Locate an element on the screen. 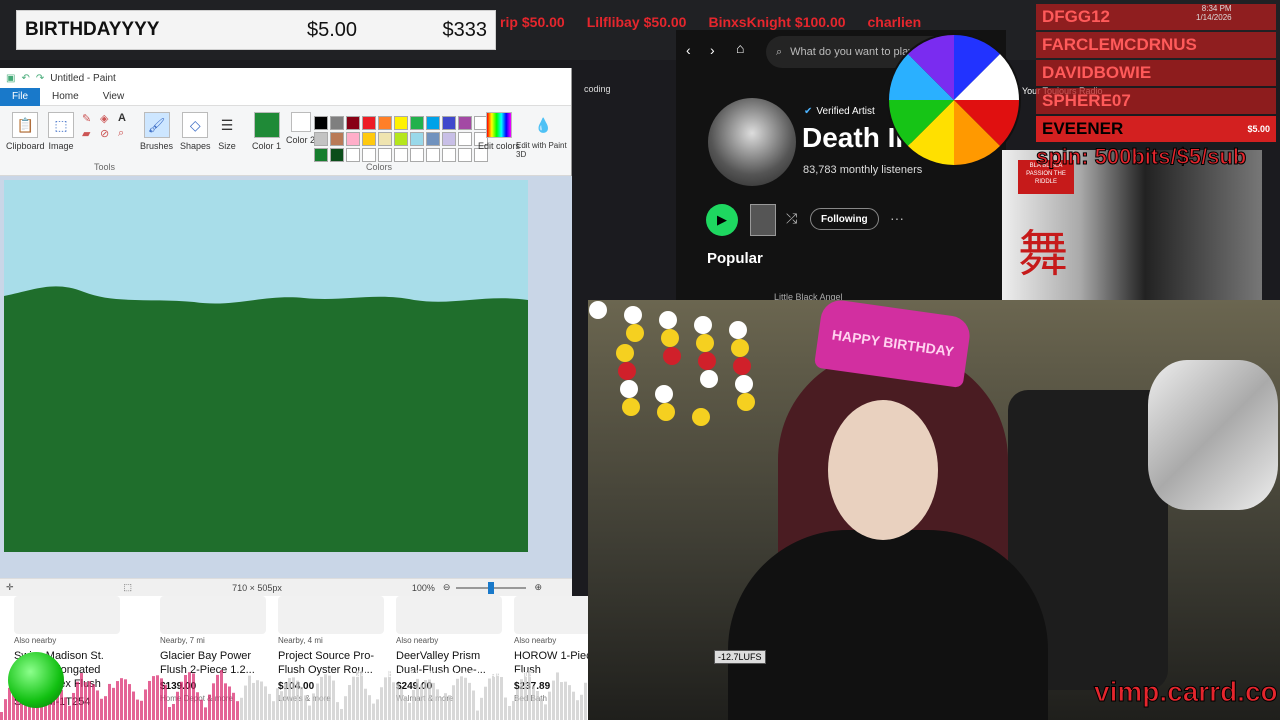 The width and height of the screenshot is (1280, 720). goal-amount: $5.00 is located at coordinates (332, 29).